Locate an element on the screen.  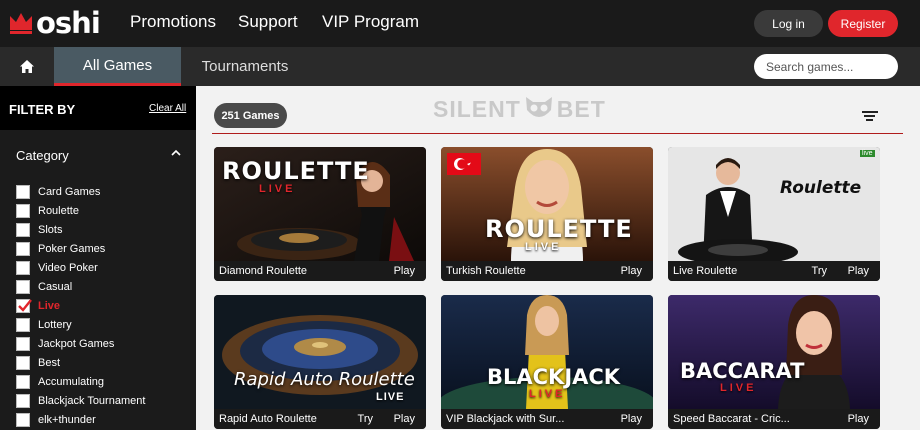
category-label: Lottery is located at coordinates (55, 324).